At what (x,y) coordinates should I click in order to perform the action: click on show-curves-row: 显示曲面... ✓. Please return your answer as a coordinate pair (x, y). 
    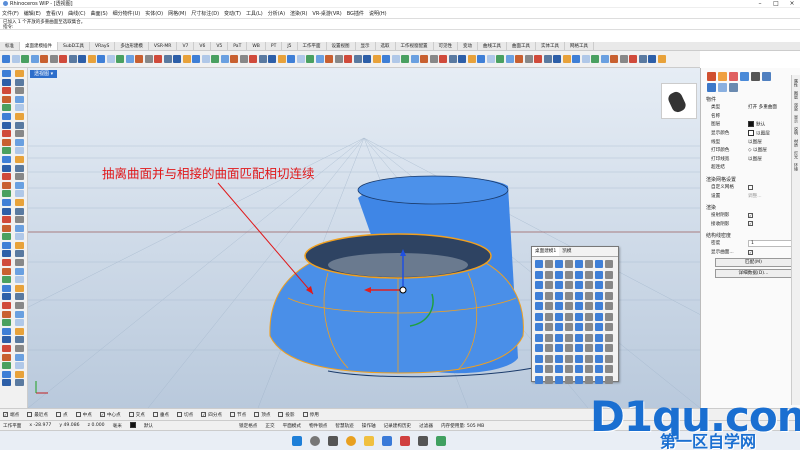
    Looking at the image, I should click on (750, 252).